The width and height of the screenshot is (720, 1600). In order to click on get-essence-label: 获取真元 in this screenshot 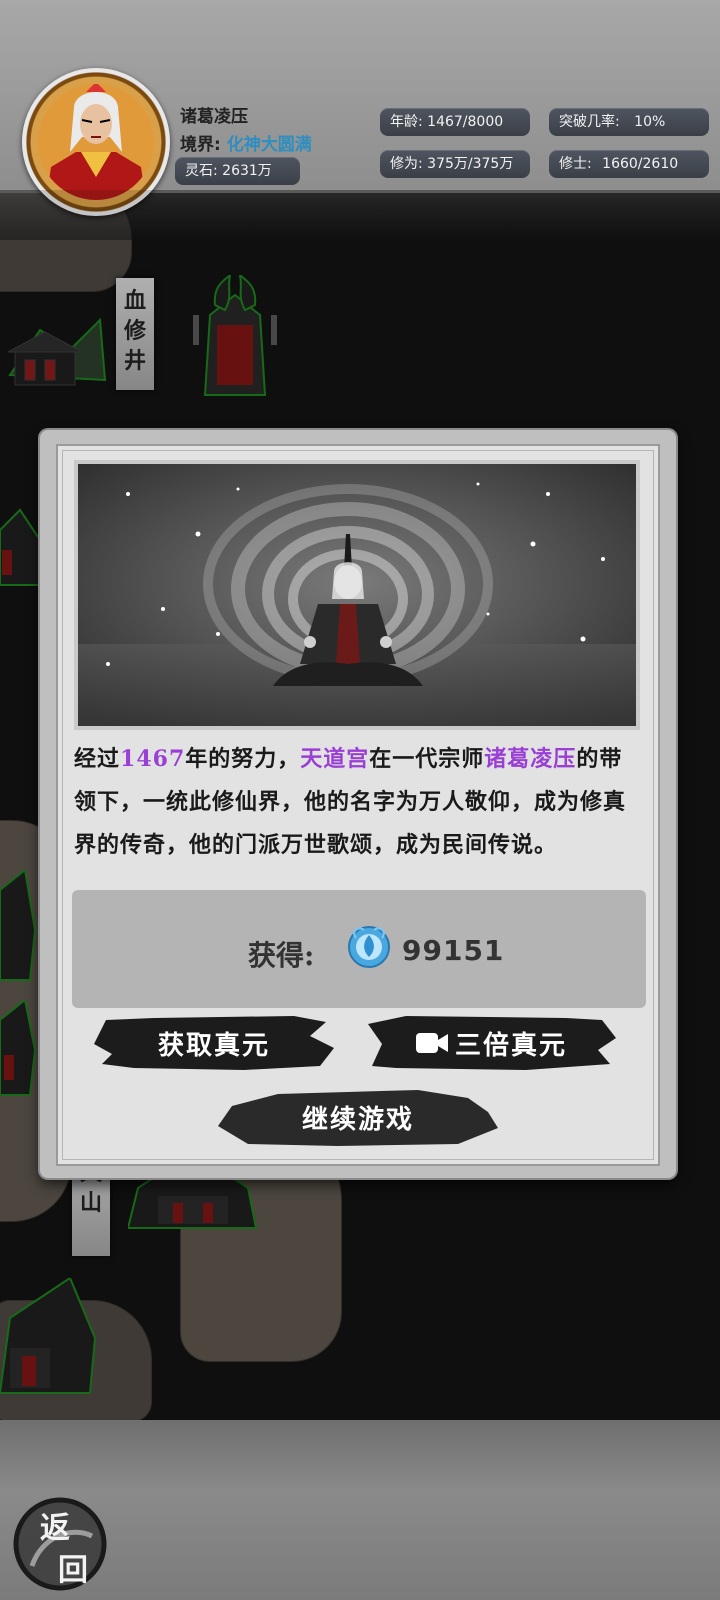, I will do `click(213, 1045)`.